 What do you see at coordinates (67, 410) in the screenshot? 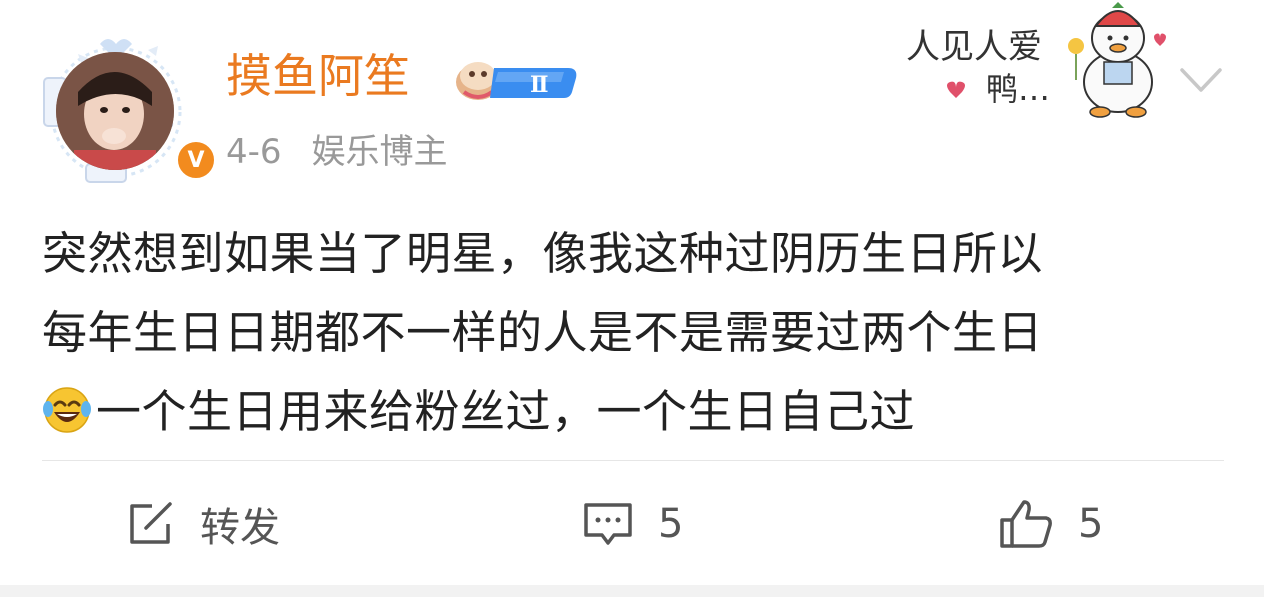
I see `laughing-crying-emoji-icon` at bounding box center [67, 410].